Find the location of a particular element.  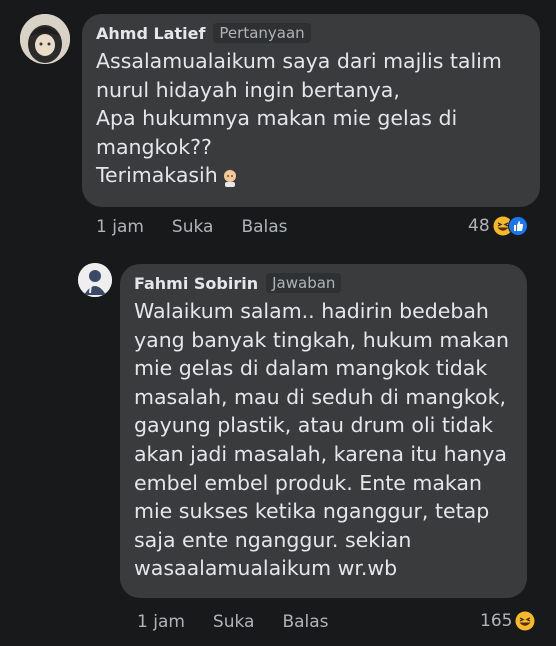

reply-timestamp: 1 jam is located at coordinates (161, 622).